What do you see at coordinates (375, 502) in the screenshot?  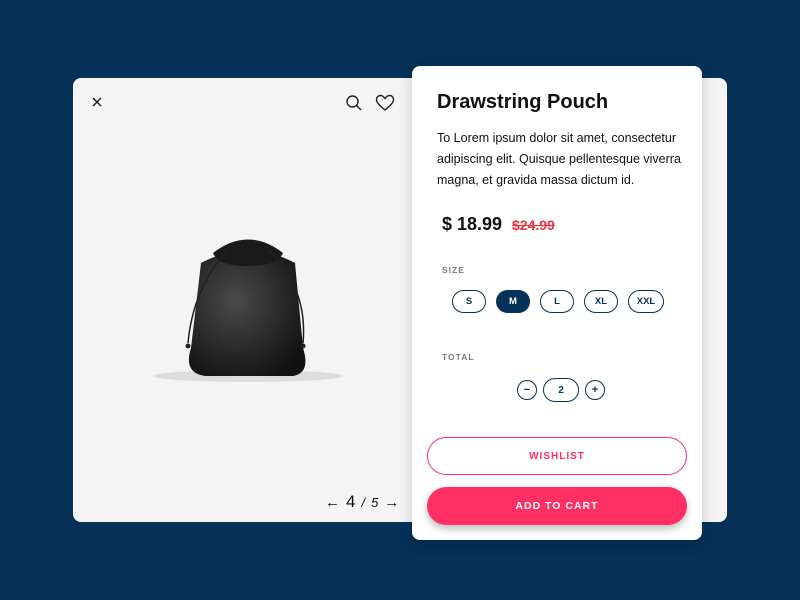 I see `total-pages: 5` at bounding box center [375, 502].